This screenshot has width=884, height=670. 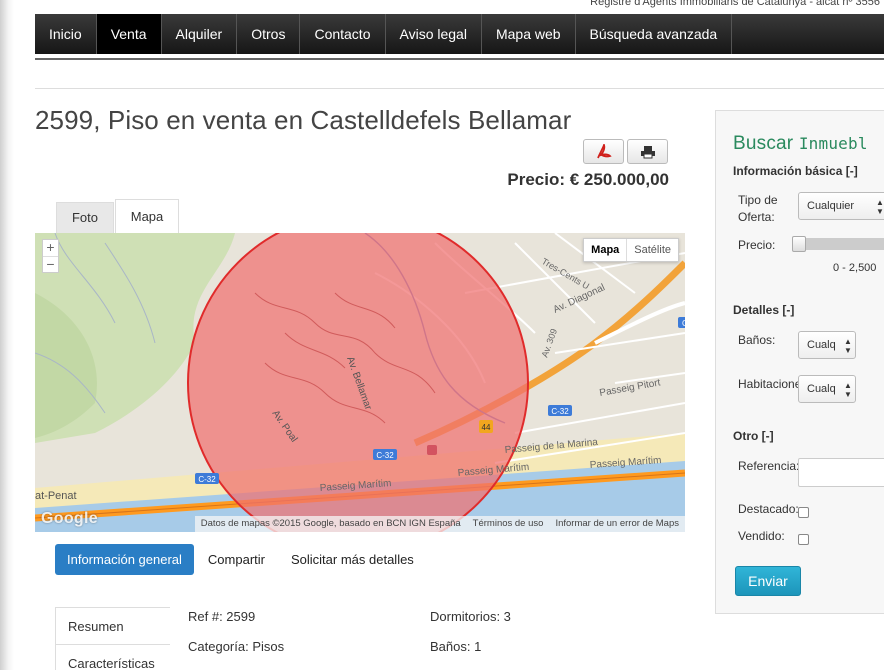 I want to click on tipo-oferta-select: Cualquier ▲ ▼, so click(x=841, y=206).